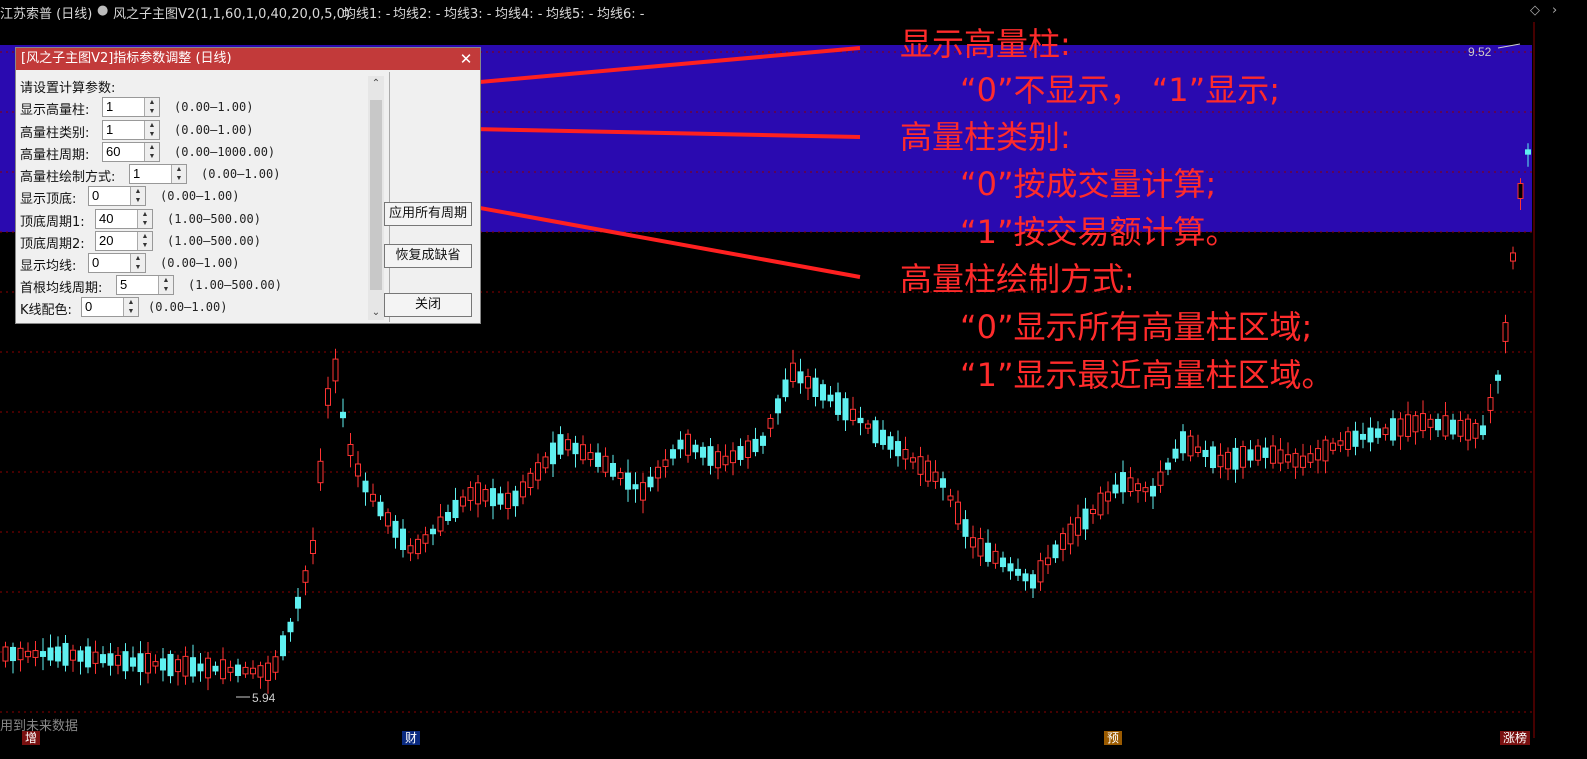  What do you see at coordinates (248, 59) in the screenshot?
I see `dialog-title: [风之子主图V2]指标参数调整 (日线)` at bounding box center [248, 59].